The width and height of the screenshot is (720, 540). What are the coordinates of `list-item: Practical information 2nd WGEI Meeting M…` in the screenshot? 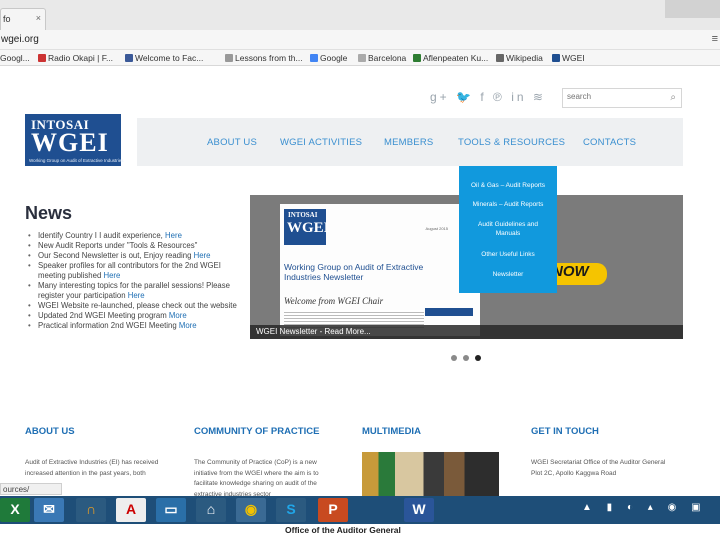 It's located at (135, 326).